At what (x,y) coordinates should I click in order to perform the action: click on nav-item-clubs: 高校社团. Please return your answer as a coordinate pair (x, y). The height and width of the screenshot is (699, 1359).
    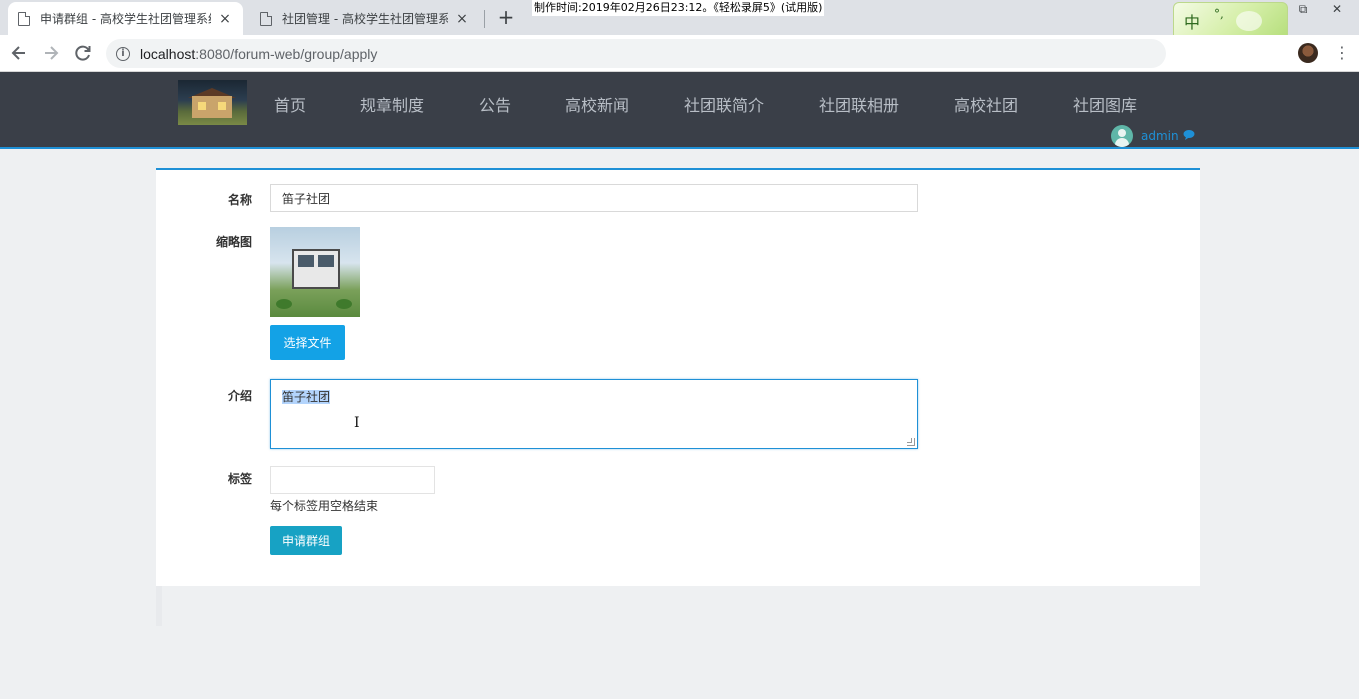
    Looking at the image, I should click on (986, 104).